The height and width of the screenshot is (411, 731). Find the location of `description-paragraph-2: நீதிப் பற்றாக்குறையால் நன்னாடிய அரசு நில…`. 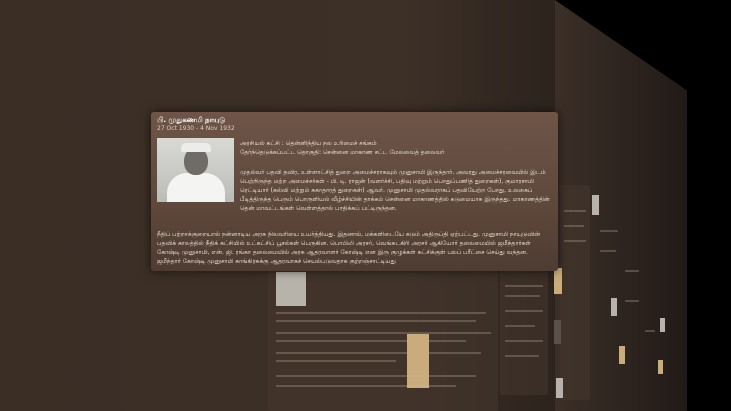

description-paragraph-2: நீதிப் பற்றாக்குறையால் நன்னாடிய அரசு நில… is located at coordinates (349, 248).